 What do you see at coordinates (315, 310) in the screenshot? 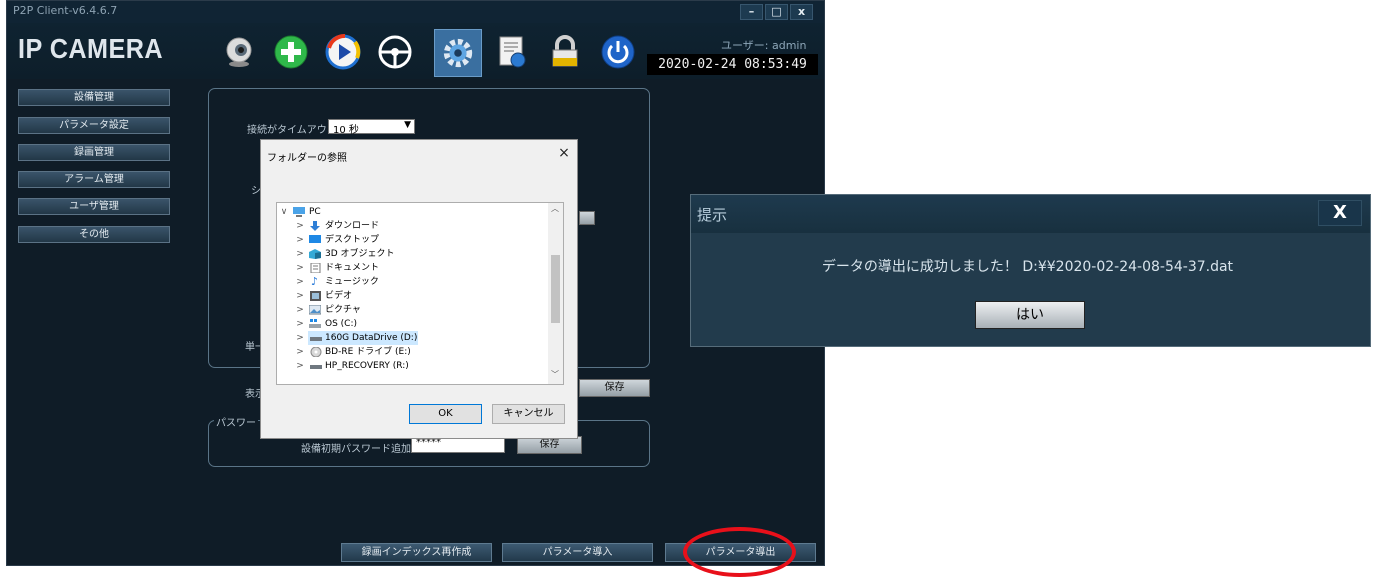
I see `pictures-icon` at bounding box center [315, 310].